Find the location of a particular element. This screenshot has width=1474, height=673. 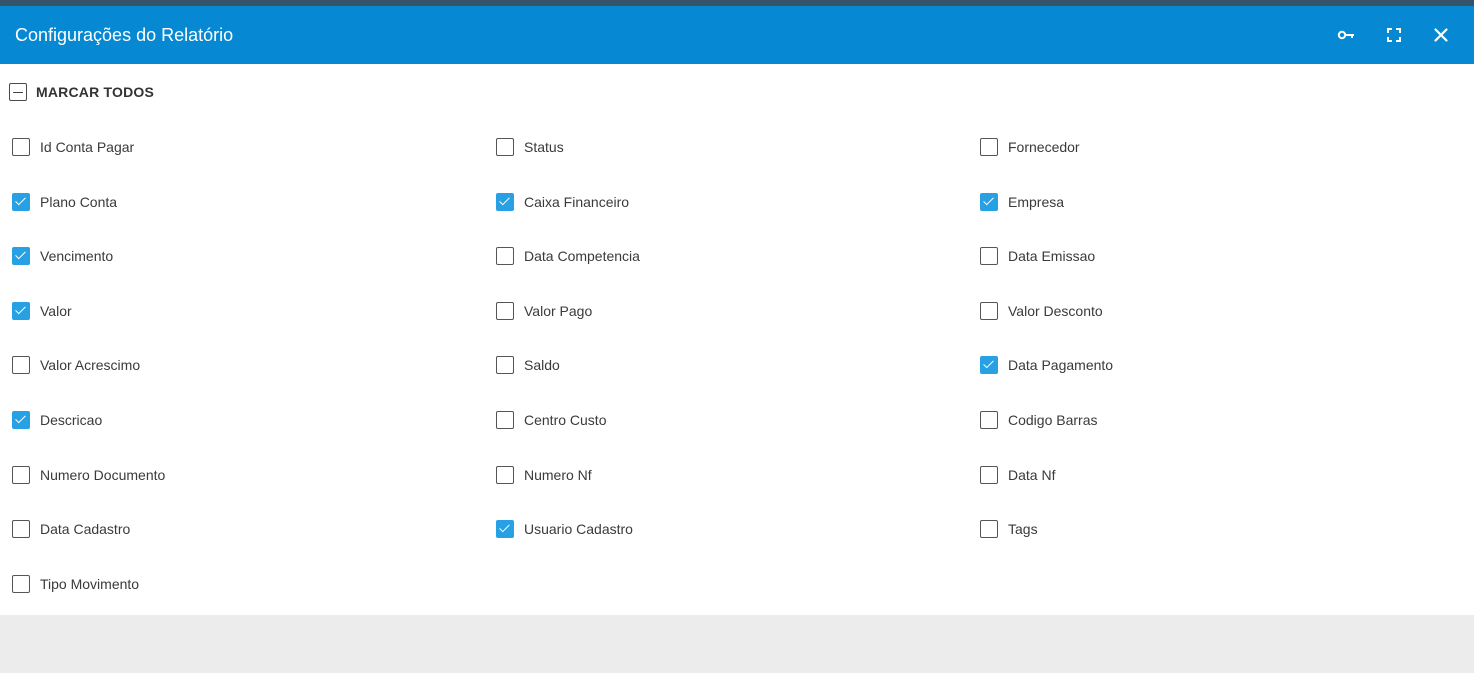

select-all-label: MARCAR TODOS is located at coordinates (95, 92).